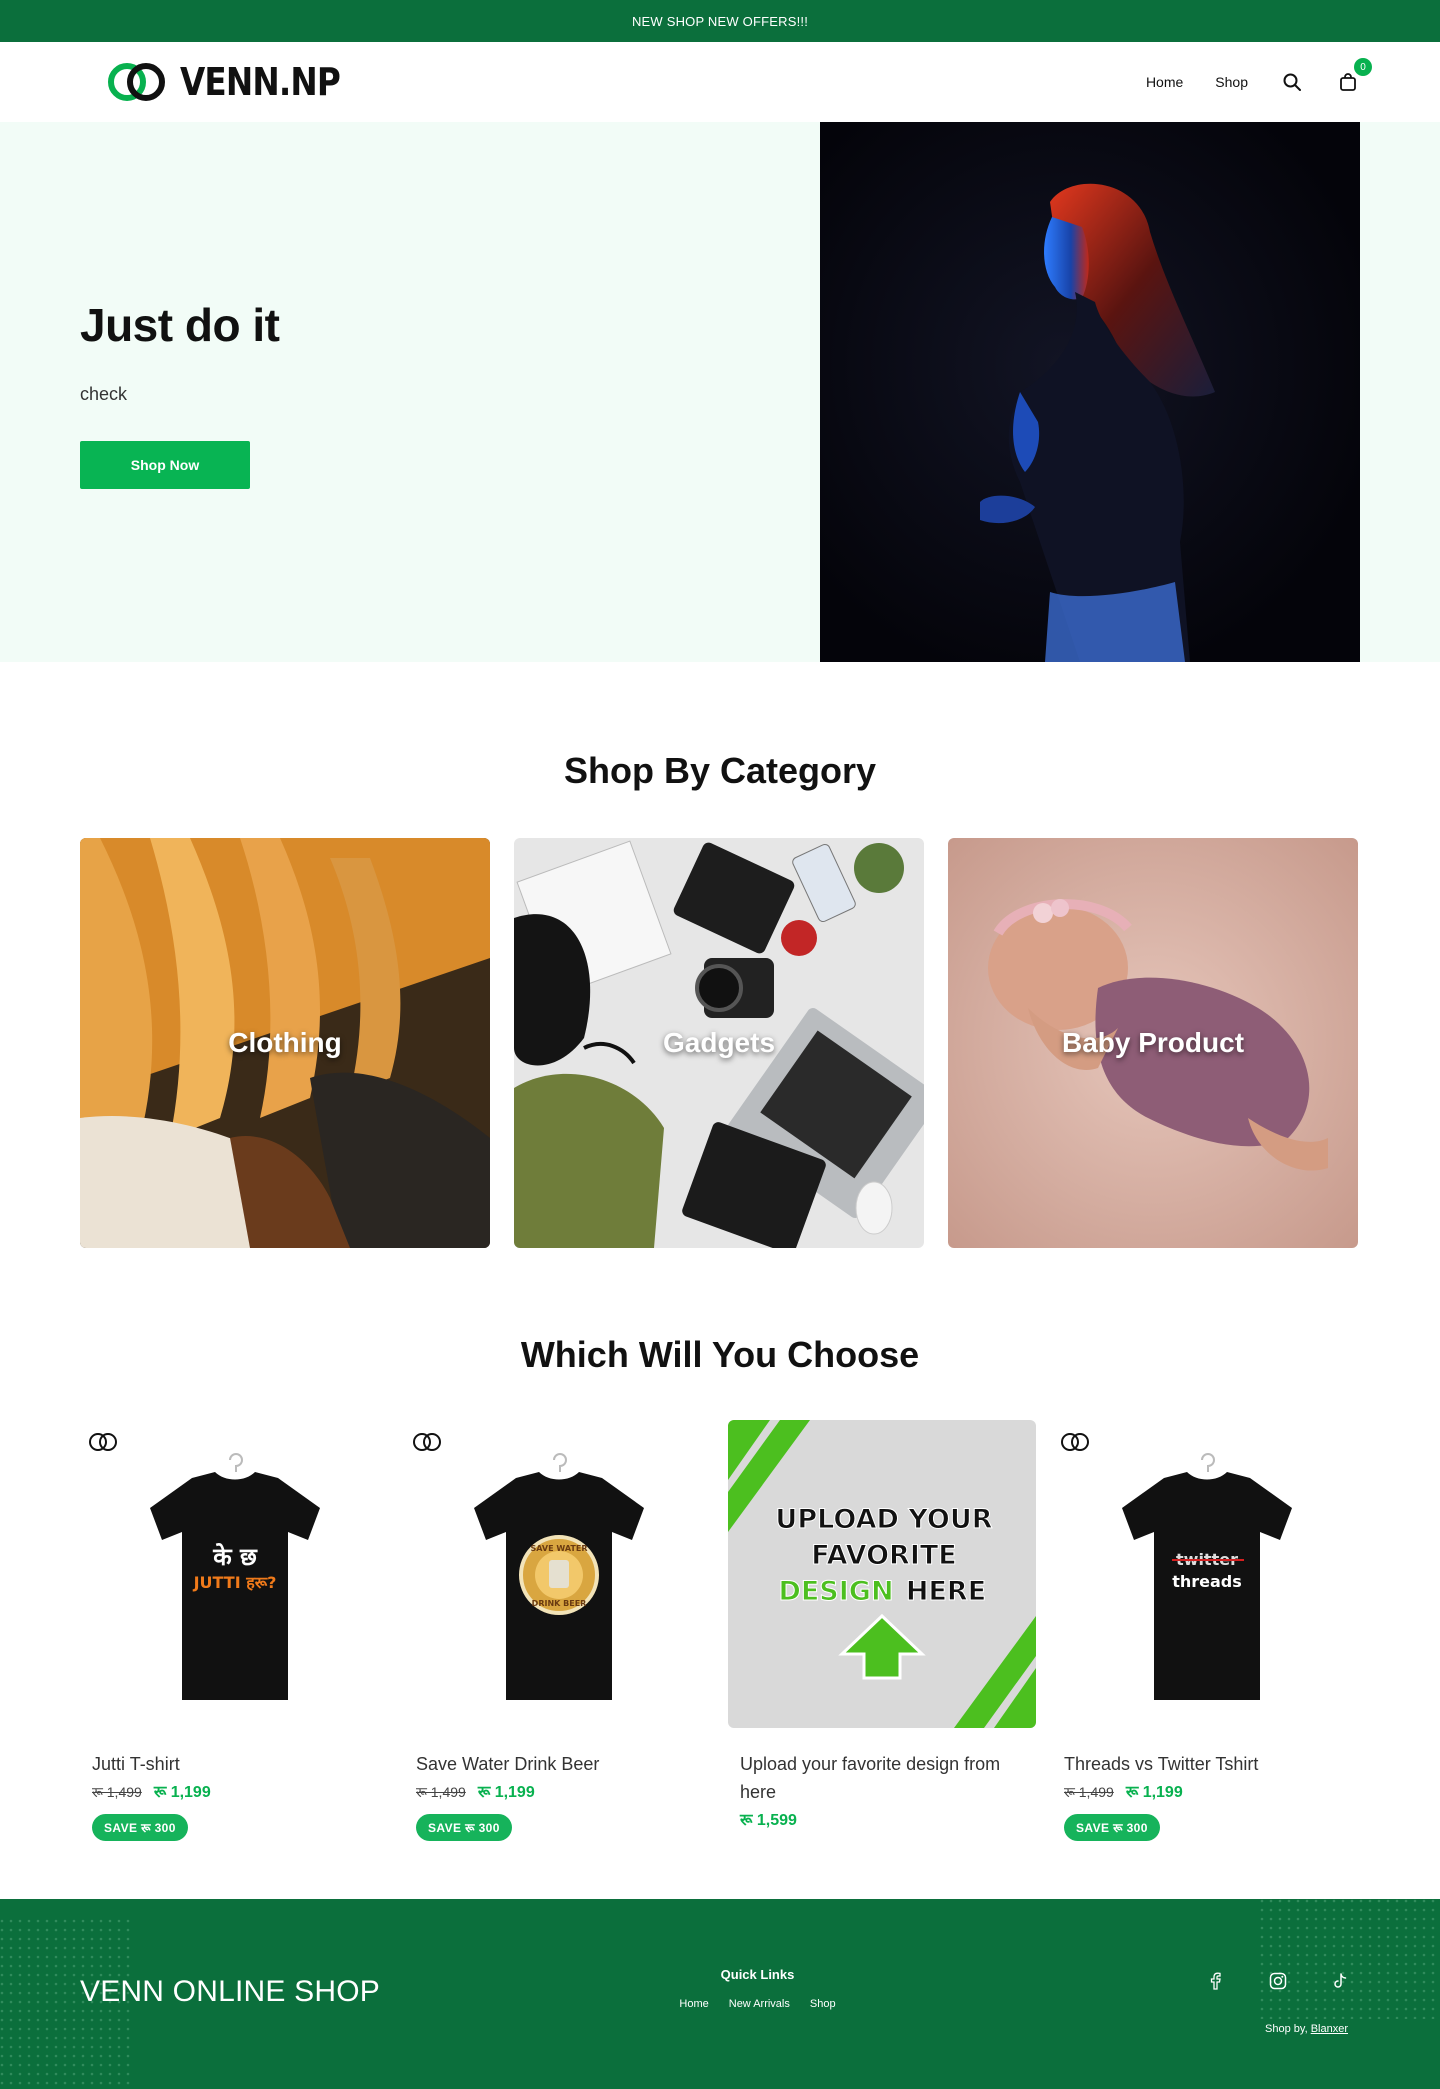 Image resolution: width=1440 pixels, height=2089 pixels. I want to click on product-name: Upload your favorite design from here, so click(882, 1778).